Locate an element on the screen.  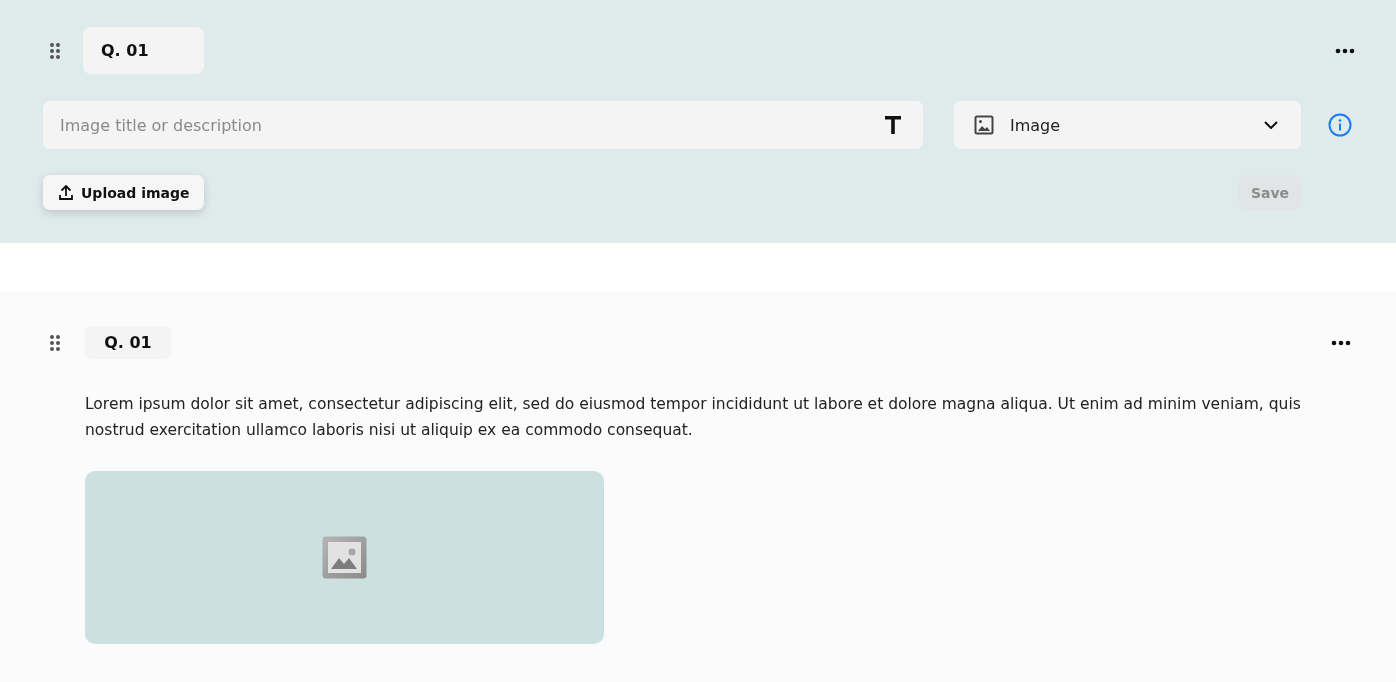
type-select: Image is located at coordinates (1127, 125).